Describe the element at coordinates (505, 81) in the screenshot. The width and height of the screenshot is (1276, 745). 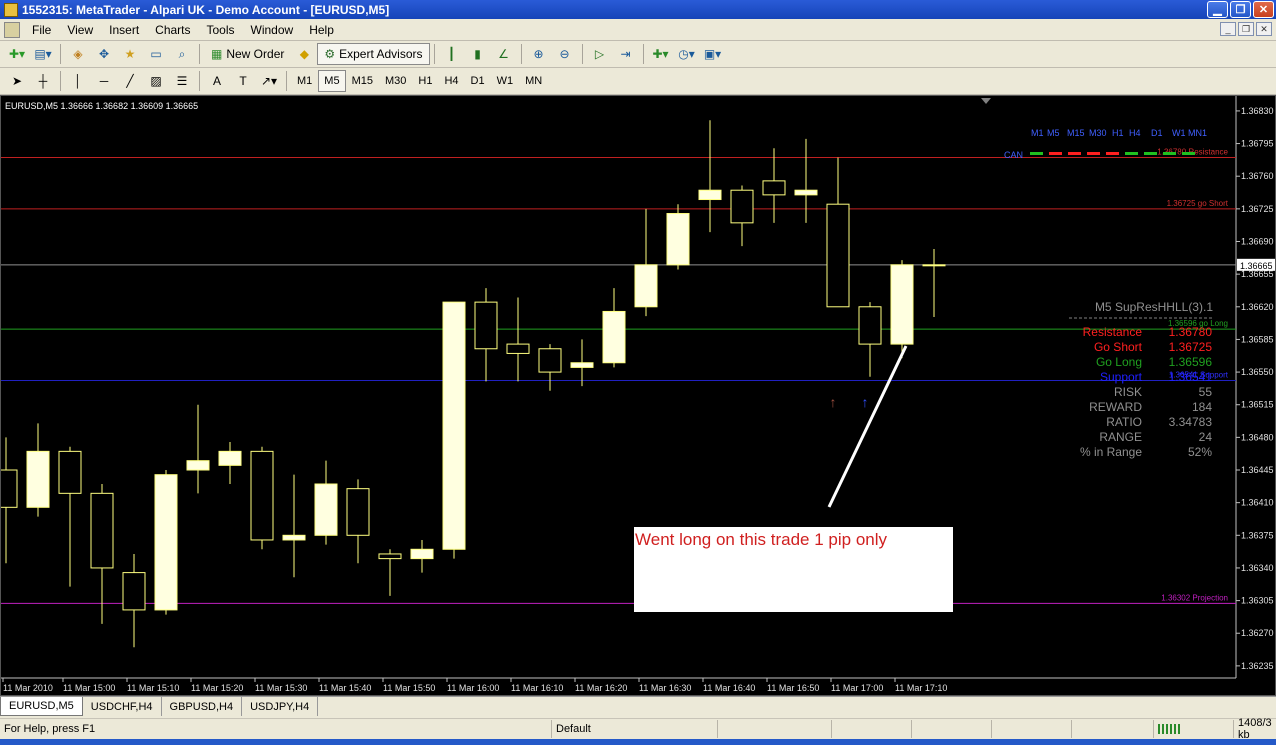
I see `timeframe-w1: W1` at that location.